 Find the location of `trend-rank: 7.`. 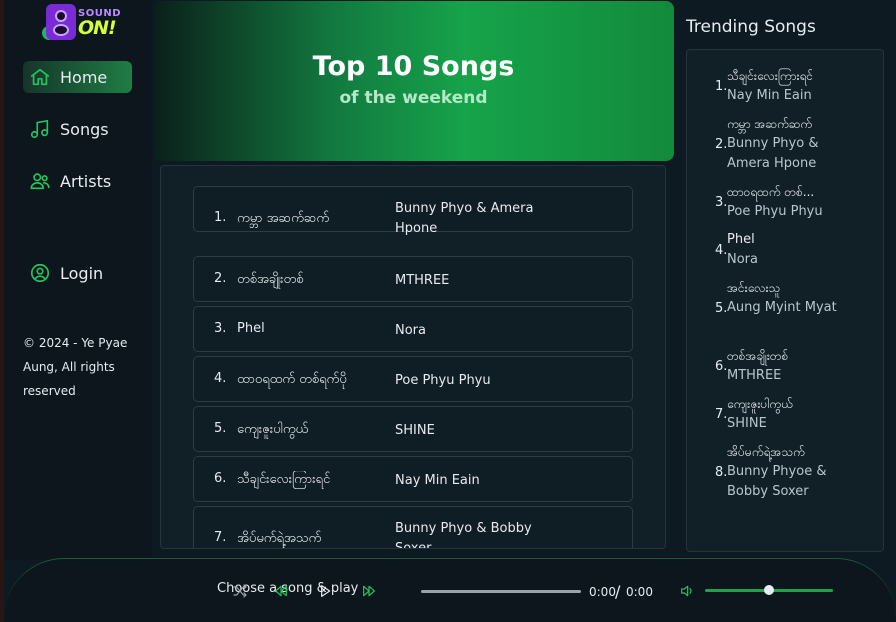

trend-rank: 7. is located at coordinates (721, 414).